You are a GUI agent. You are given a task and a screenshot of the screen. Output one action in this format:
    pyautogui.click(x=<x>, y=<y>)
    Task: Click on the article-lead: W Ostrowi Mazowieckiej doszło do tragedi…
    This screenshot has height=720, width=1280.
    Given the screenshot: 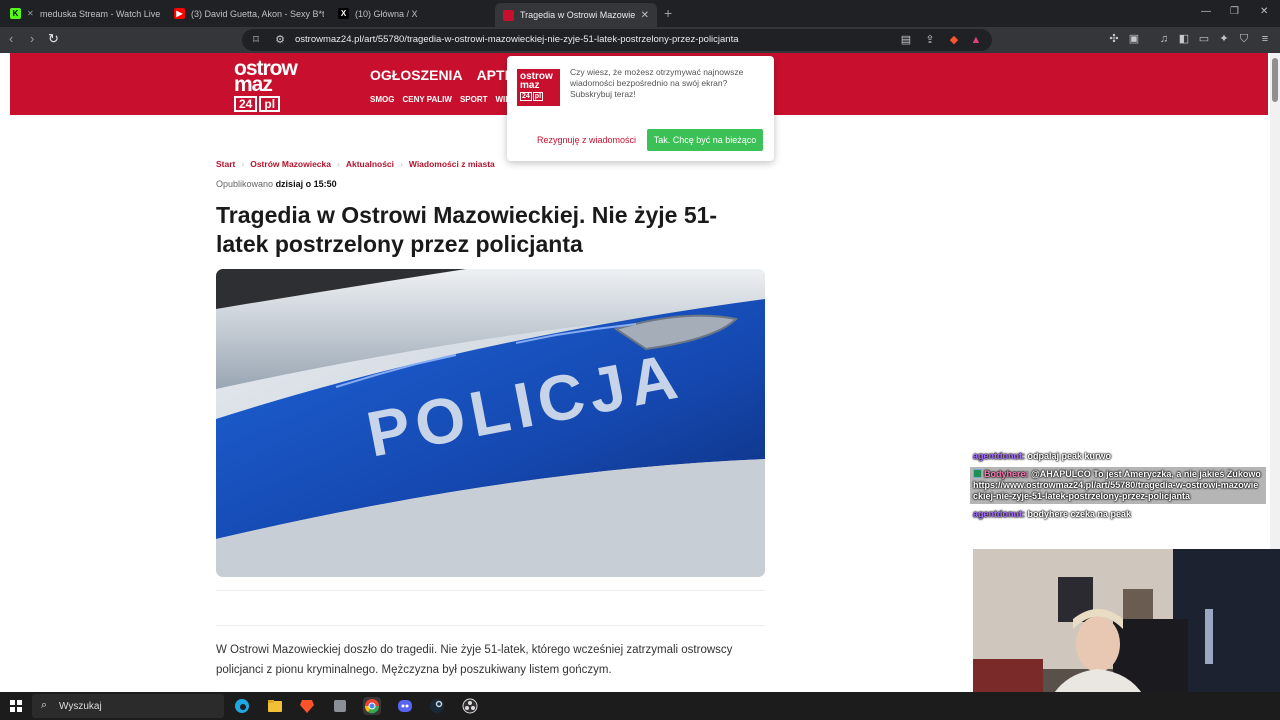 What is the action you would take?
    pyautogui.click(x=474, y=660)
    